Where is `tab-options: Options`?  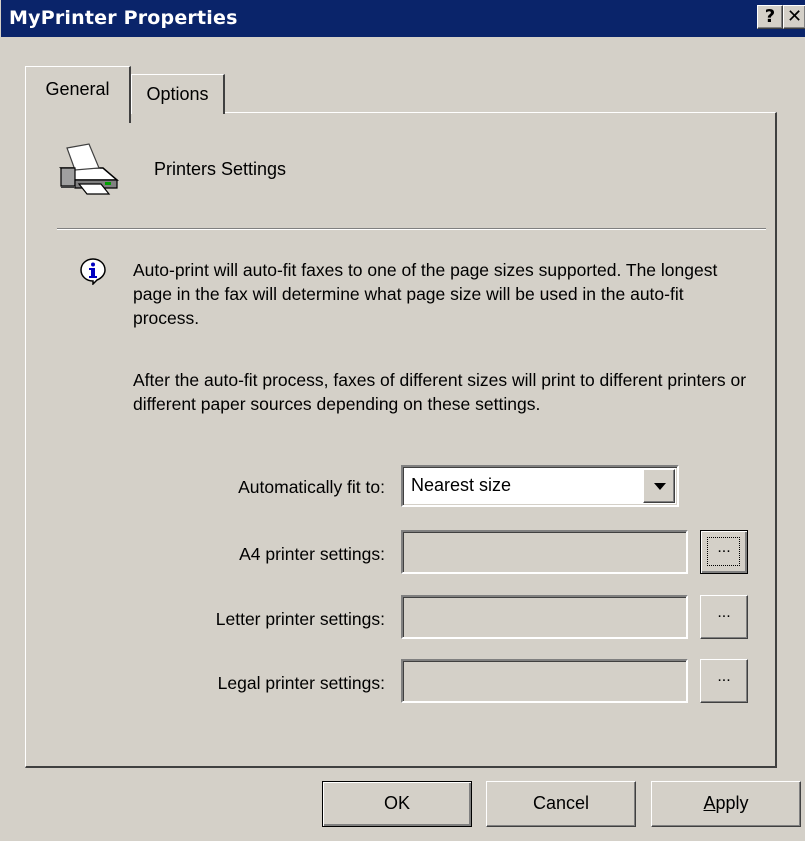
tab-options: Options is located at coordinates (178, 94).